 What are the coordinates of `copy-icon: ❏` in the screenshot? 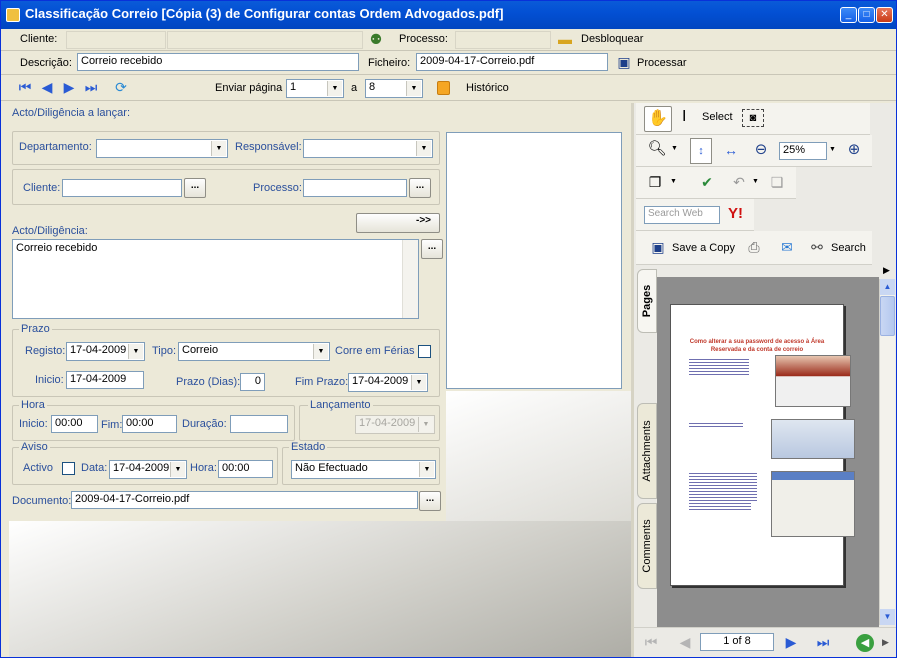 It's located at (777, 182).